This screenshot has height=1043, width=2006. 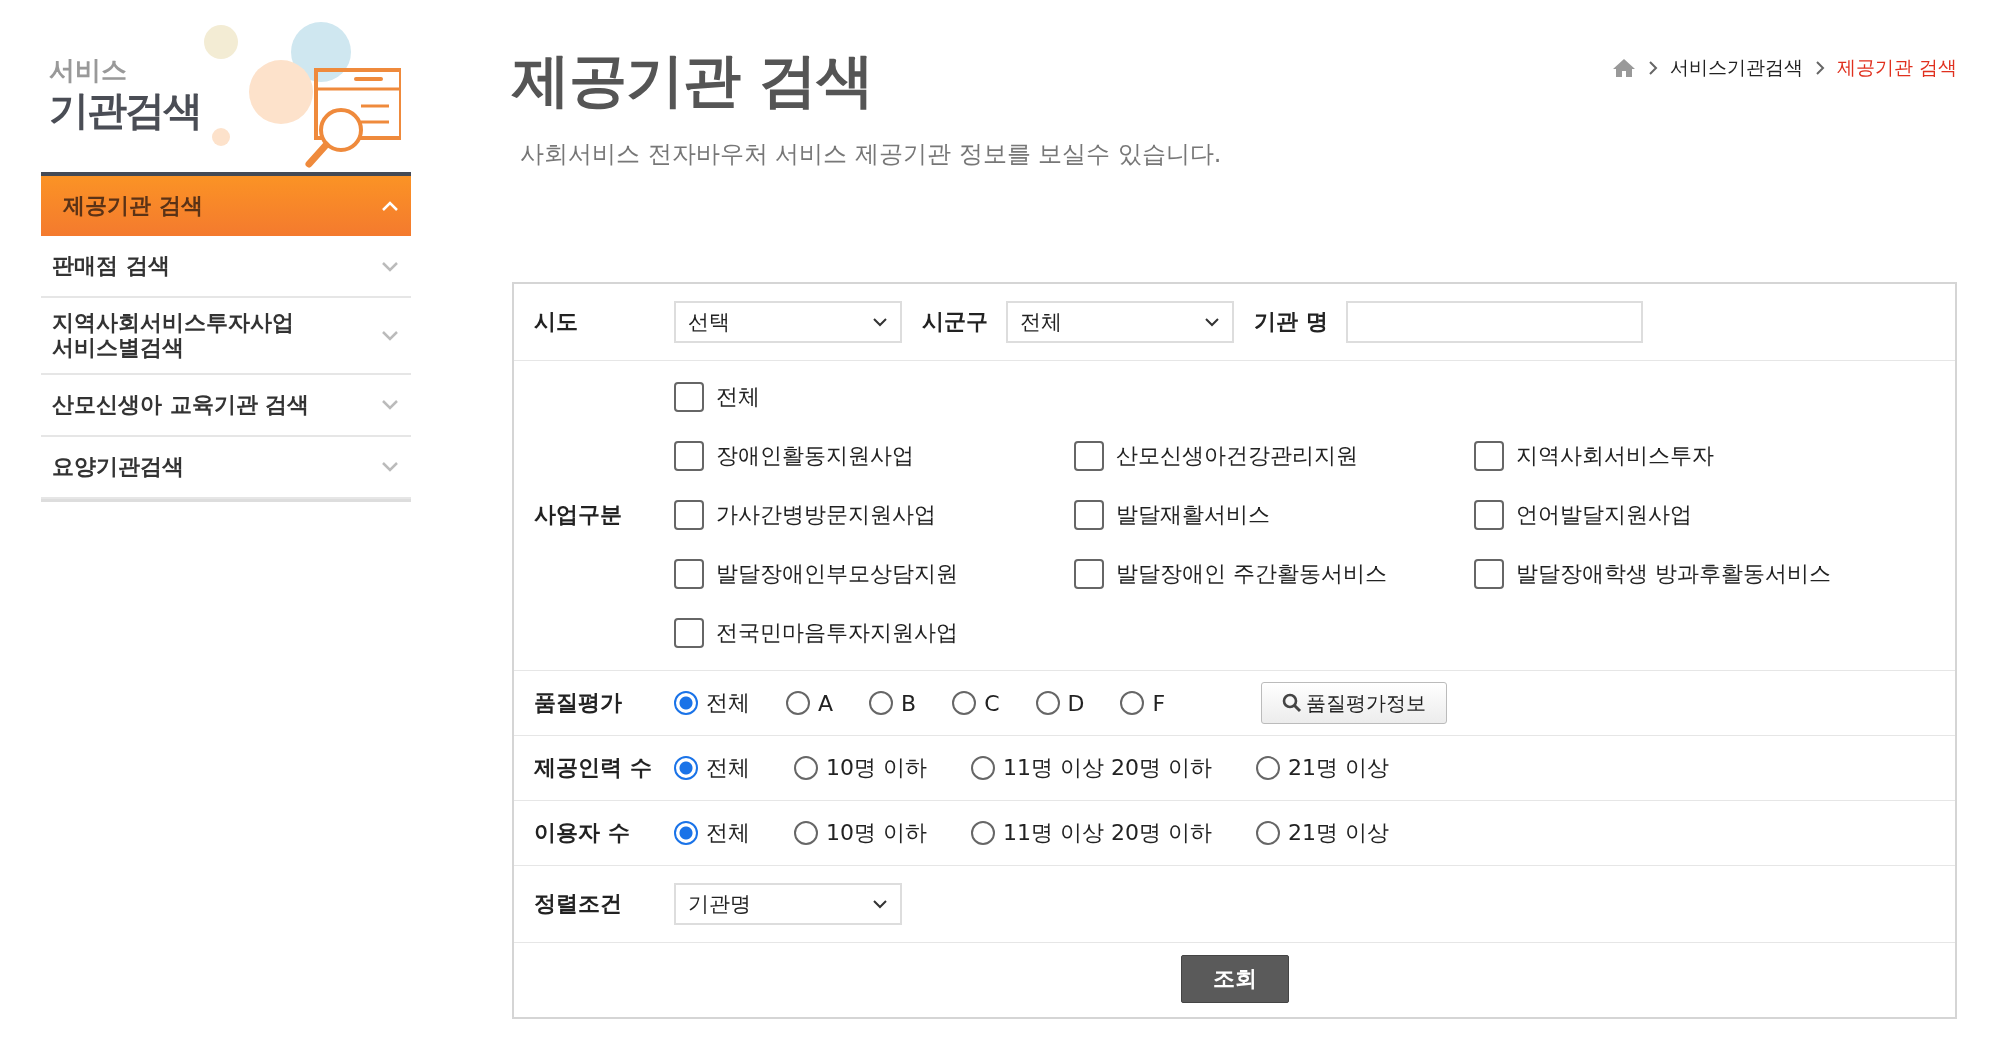 What do you see at coordinates (1623, 68) in the screenshot?
I see `home-icon` at bounding box center [1623, 68].